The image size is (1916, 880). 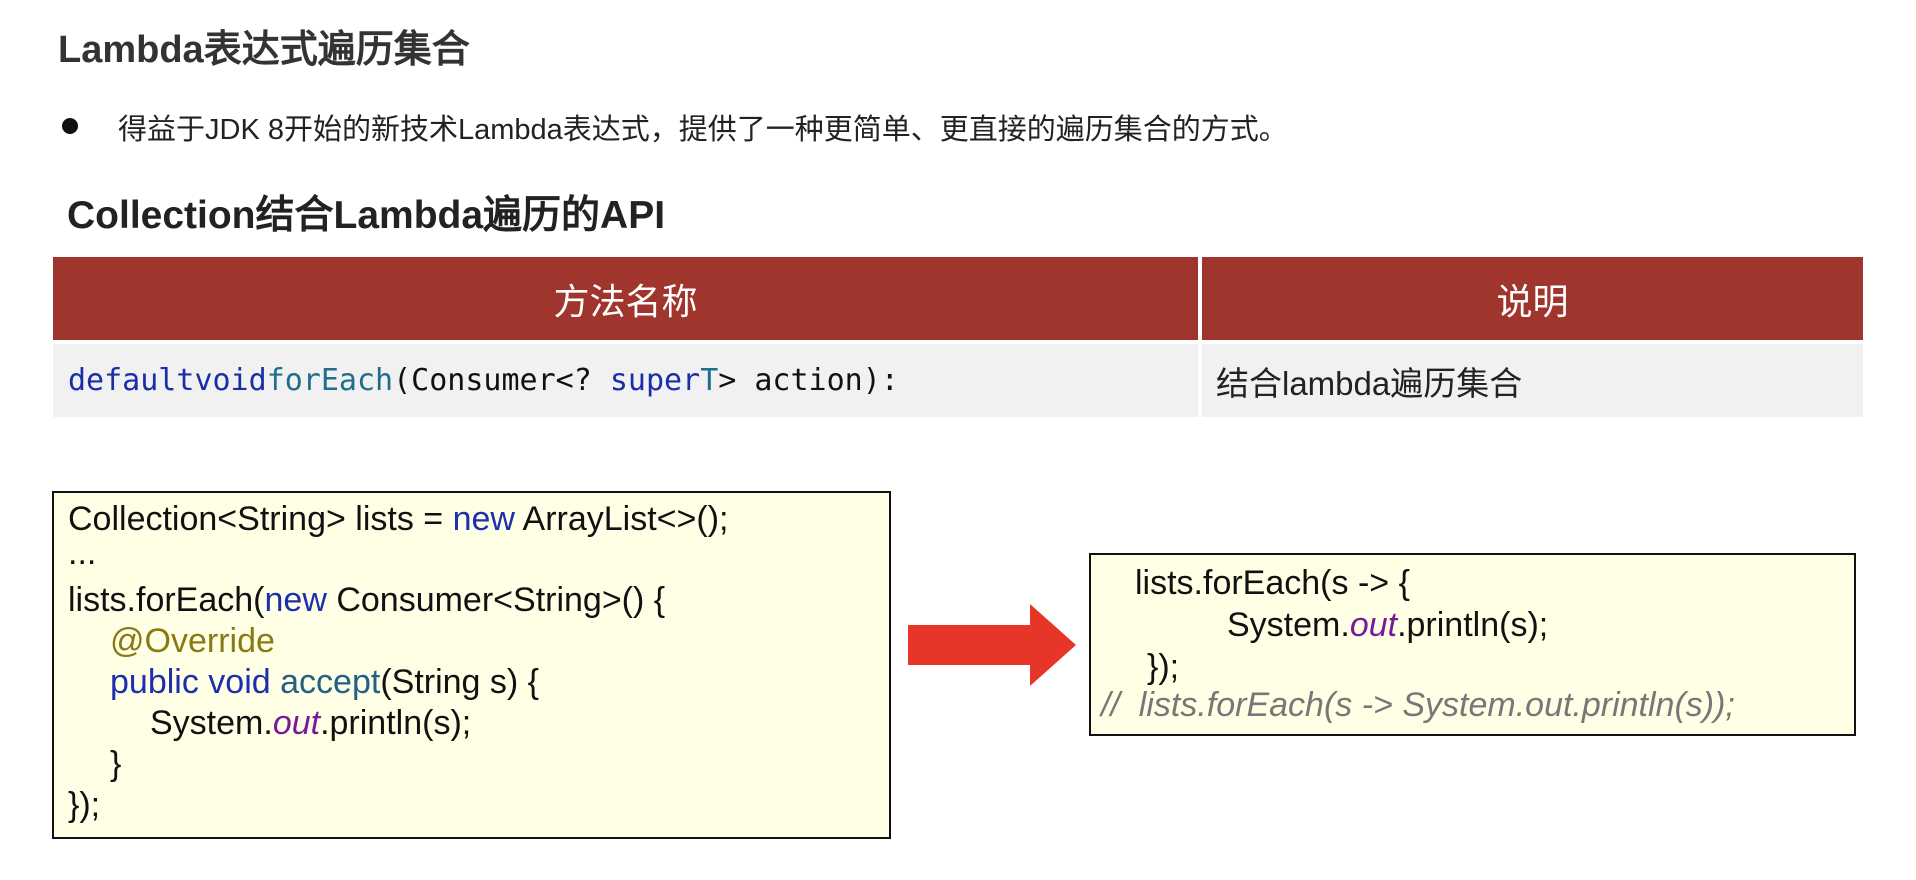 I want to click on code-text: lists.forEach(, so click(x=166, y=600).